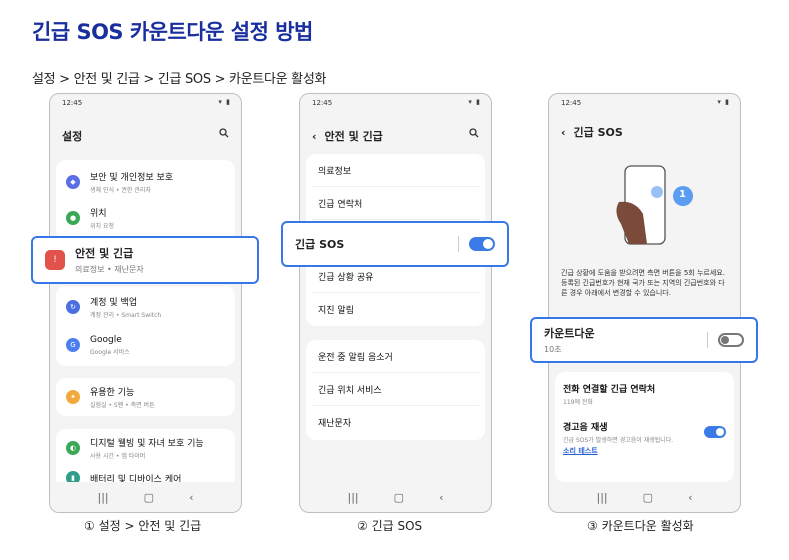 This screenshot has width=789, height=560. What do you see at coordinates (609, 390) in the screenshot?
I see `item-title: 전화 연결할 긴급 연락처` at bounding box center [609, 390].